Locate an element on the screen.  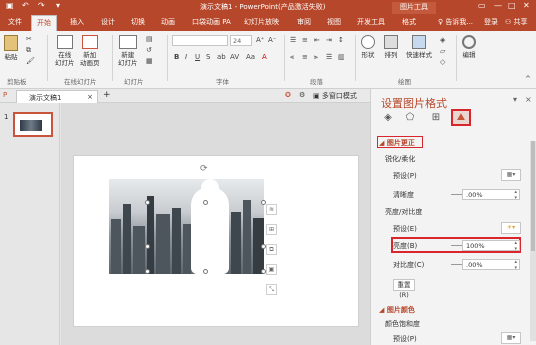
plugin-icon: ✪ is located at coordinates (288, 95).